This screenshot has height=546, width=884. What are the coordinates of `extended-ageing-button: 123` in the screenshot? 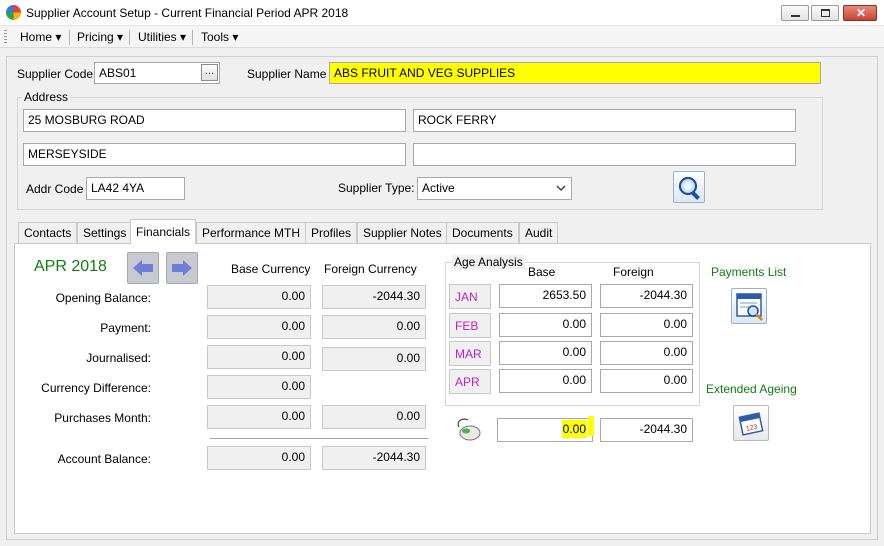 It's located at (751, 423).